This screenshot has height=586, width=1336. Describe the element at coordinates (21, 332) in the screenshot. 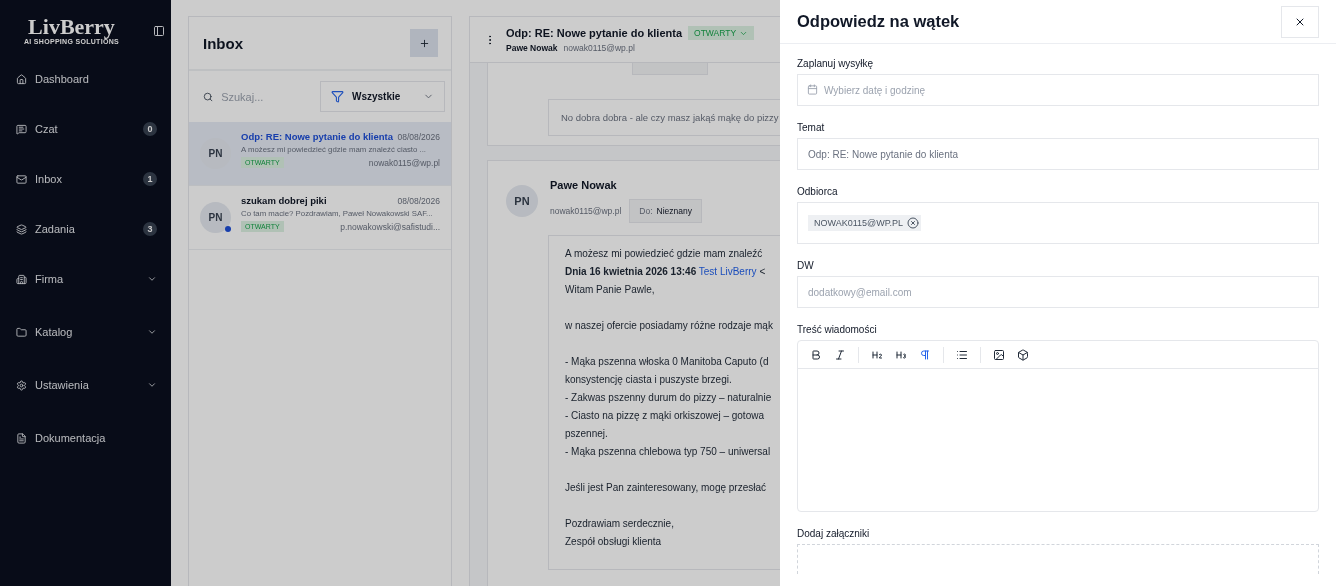

I see `folder-icon` at that location.